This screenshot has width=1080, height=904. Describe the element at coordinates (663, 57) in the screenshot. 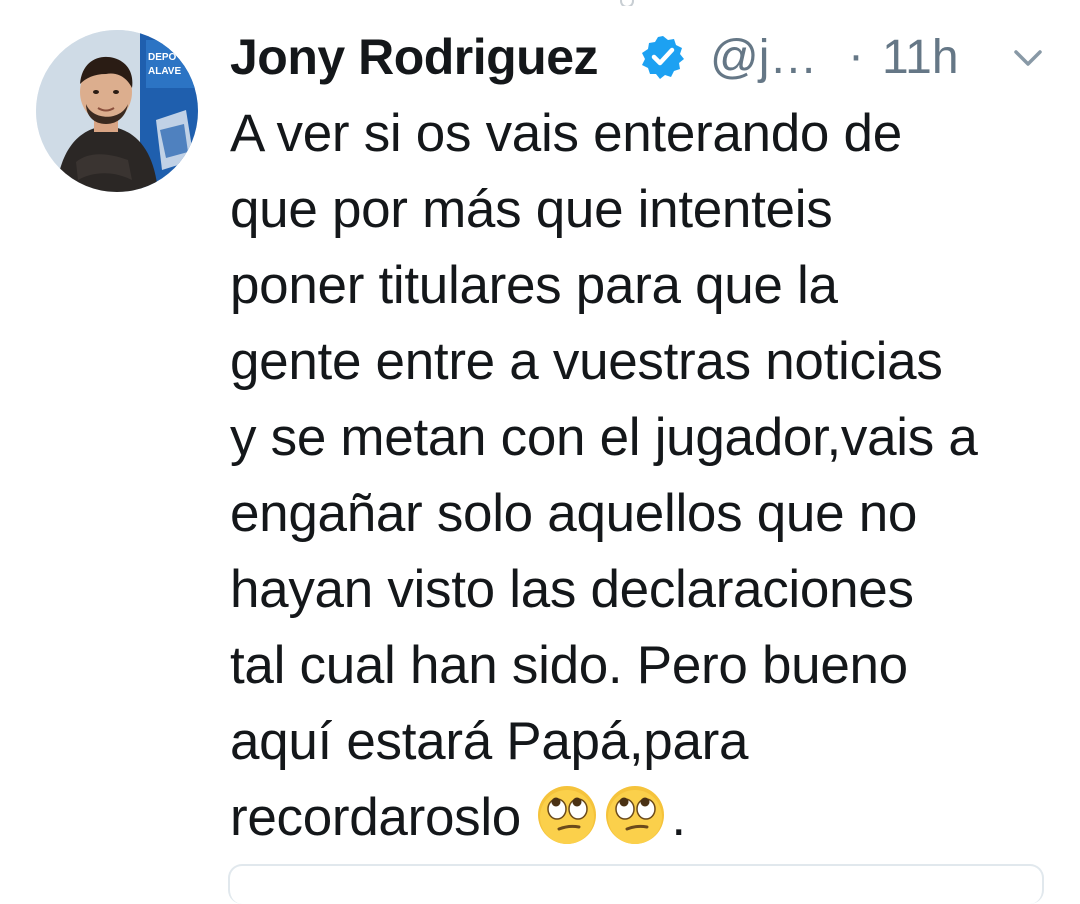

I see `verified-badge-icon` at that location.